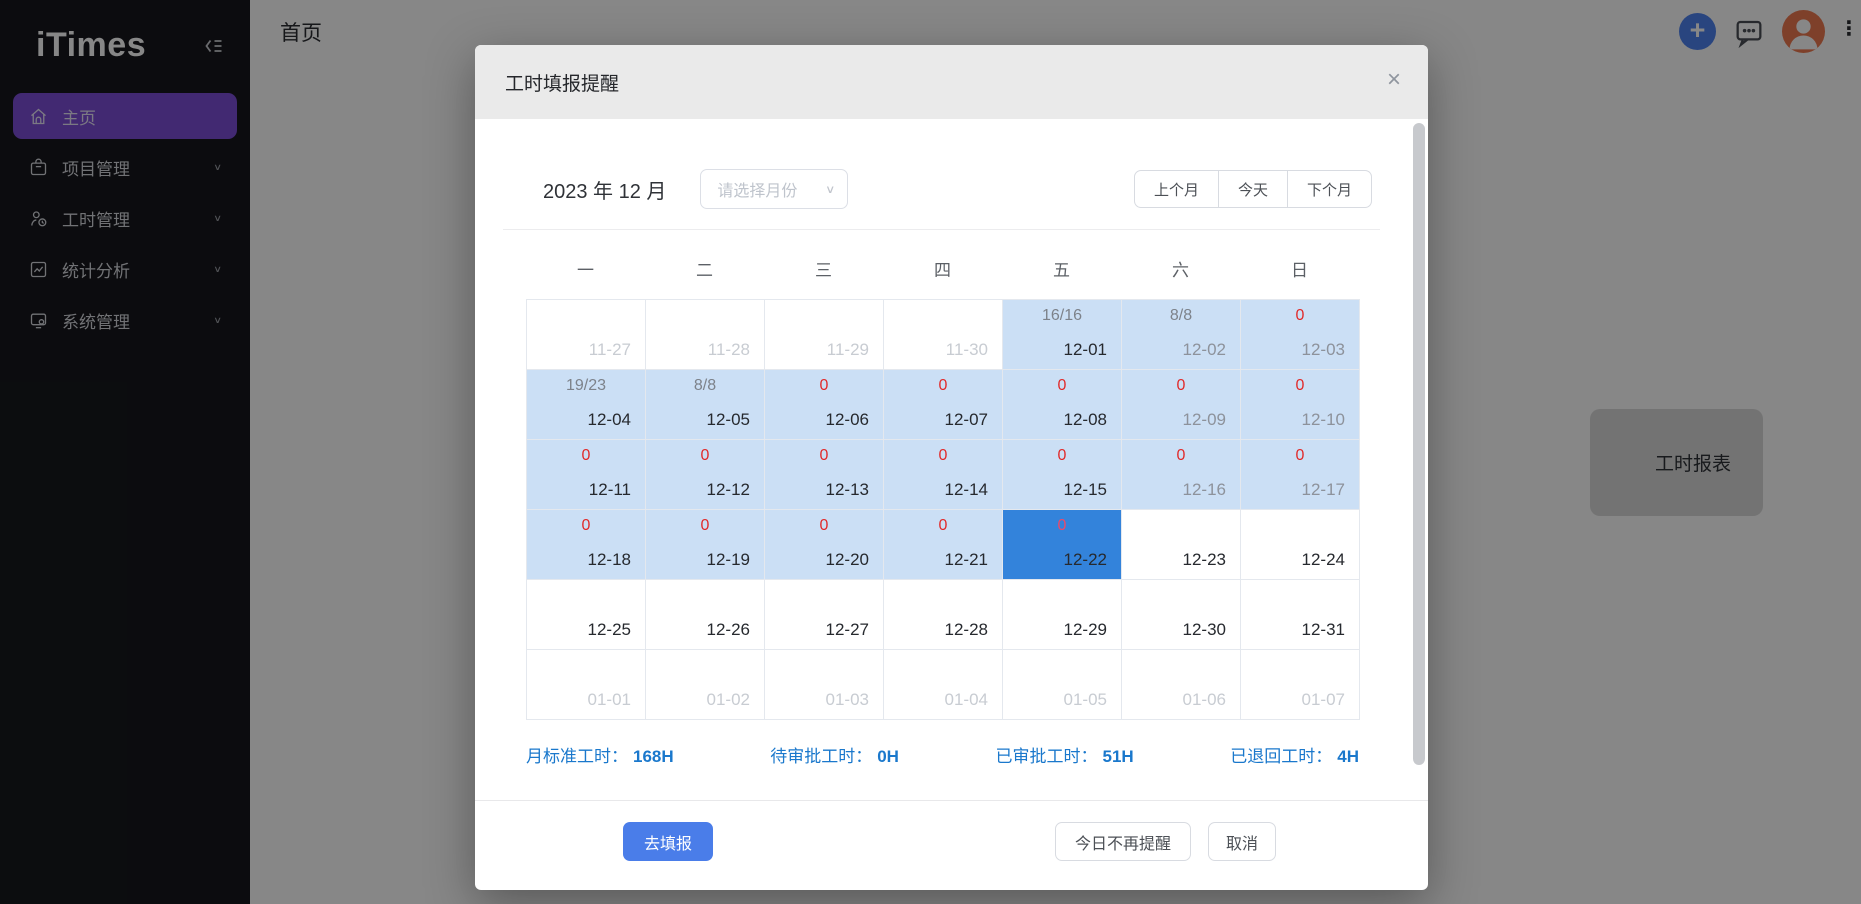  Describe the element at coordinates (847, 559) in the screenshot. I see `cell-date-label: 12-20` at that location.